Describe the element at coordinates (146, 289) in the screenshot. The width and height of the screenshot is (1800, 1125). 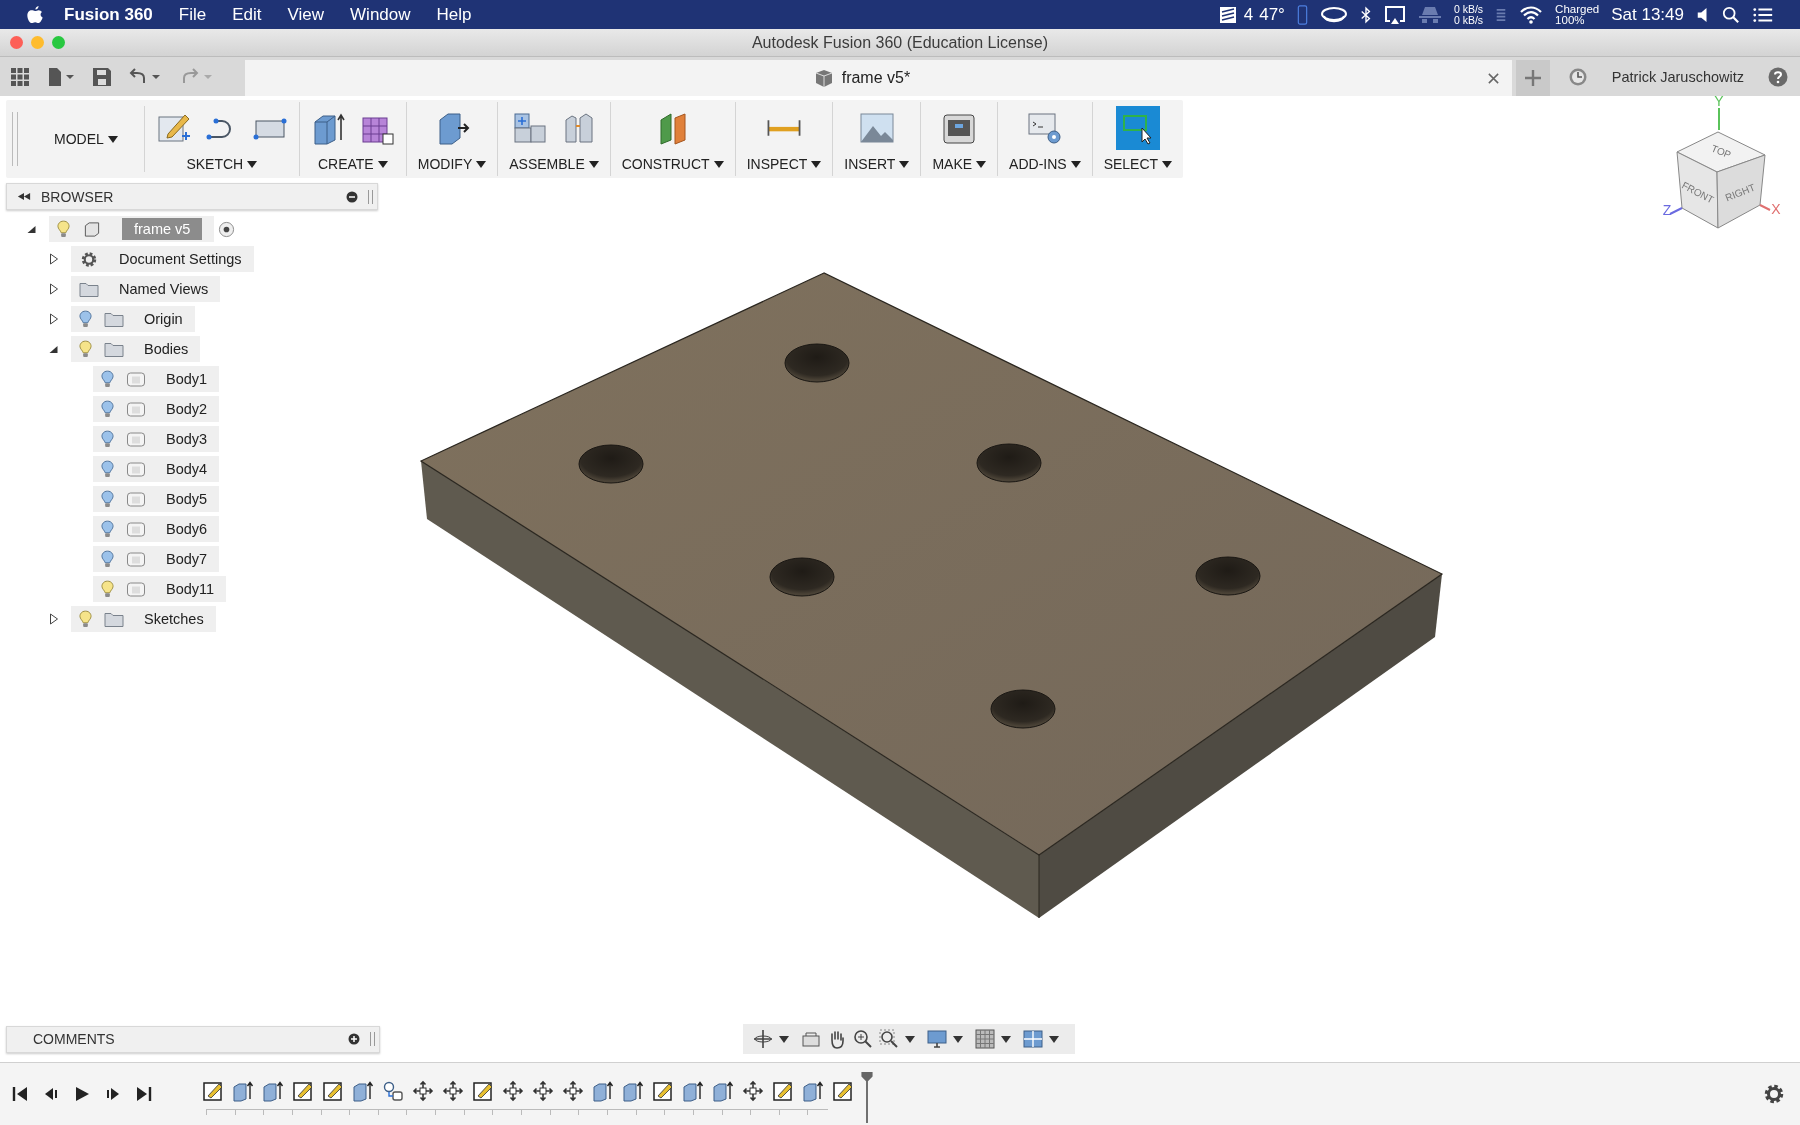
I see `browser-item: Named Views` at that location.